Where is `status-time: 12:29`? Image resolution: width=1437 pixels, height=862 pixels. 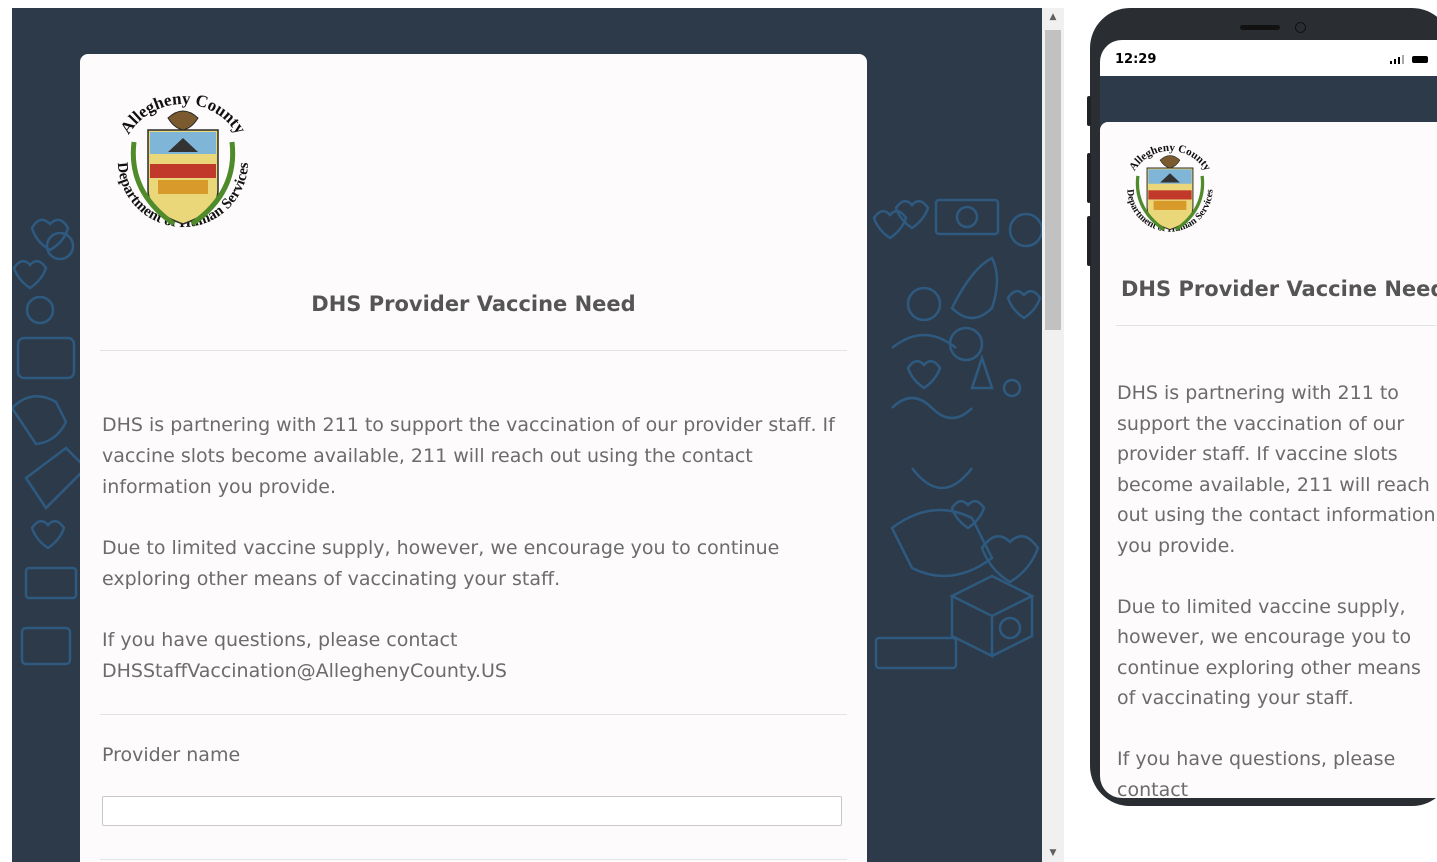
status-time: 12:29 is located at coordinates (1136, 59).